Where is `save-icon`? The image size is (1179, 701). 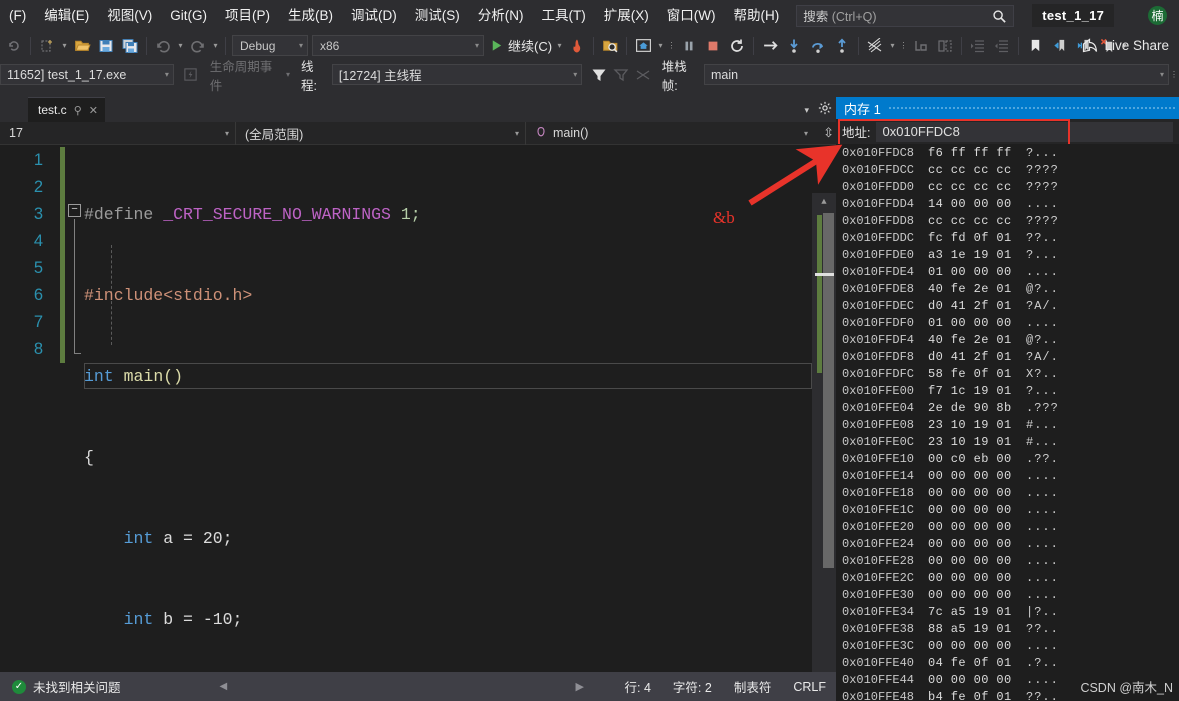 save-icon is located at coordinates (106, 46).